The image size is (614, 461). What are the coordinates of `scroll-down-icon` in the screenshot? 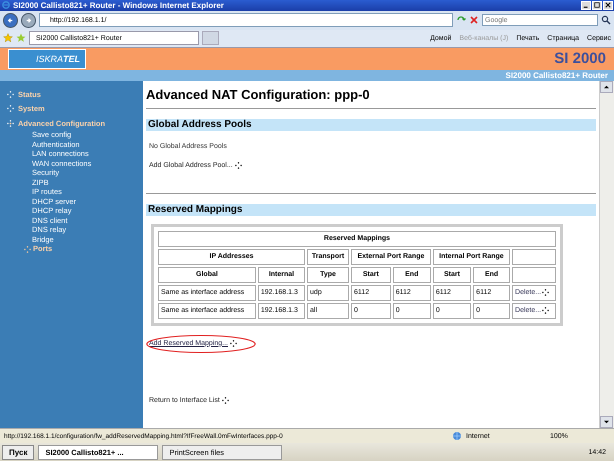 It's located at (606, 422).